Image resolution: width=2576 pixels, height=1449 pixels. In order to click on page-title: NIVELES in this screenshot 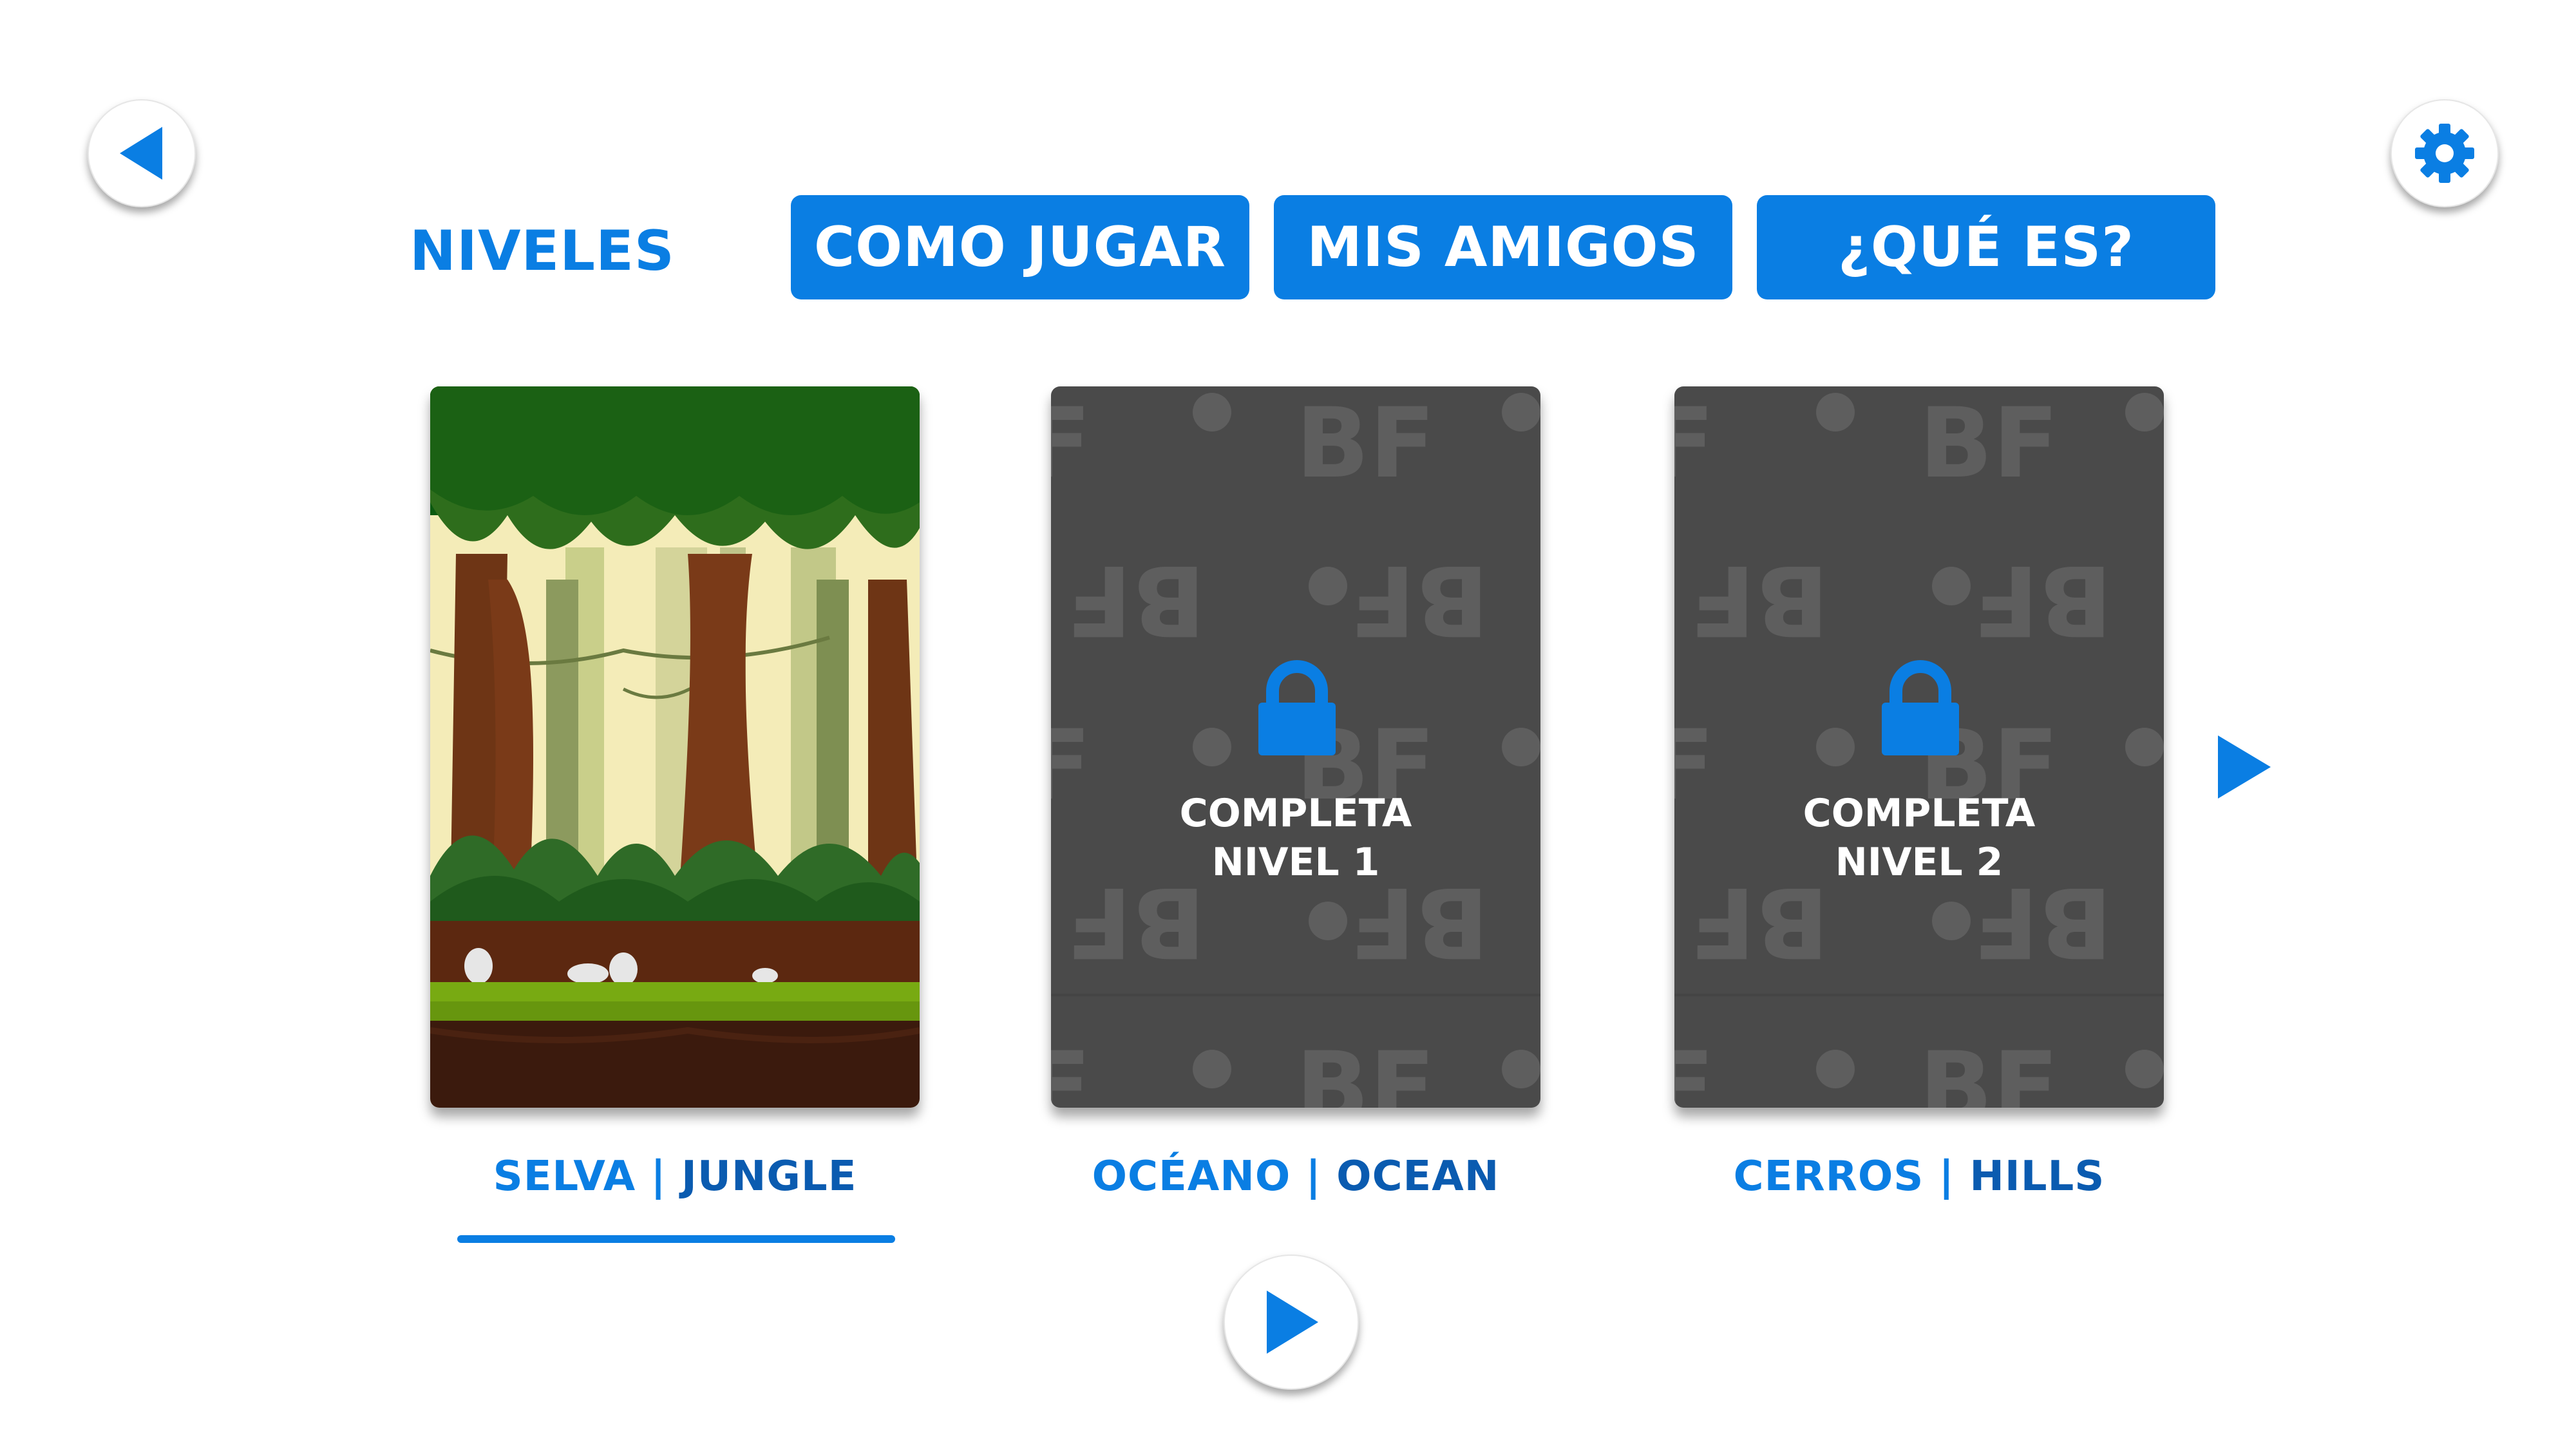, I will do `click(542, 251)`.